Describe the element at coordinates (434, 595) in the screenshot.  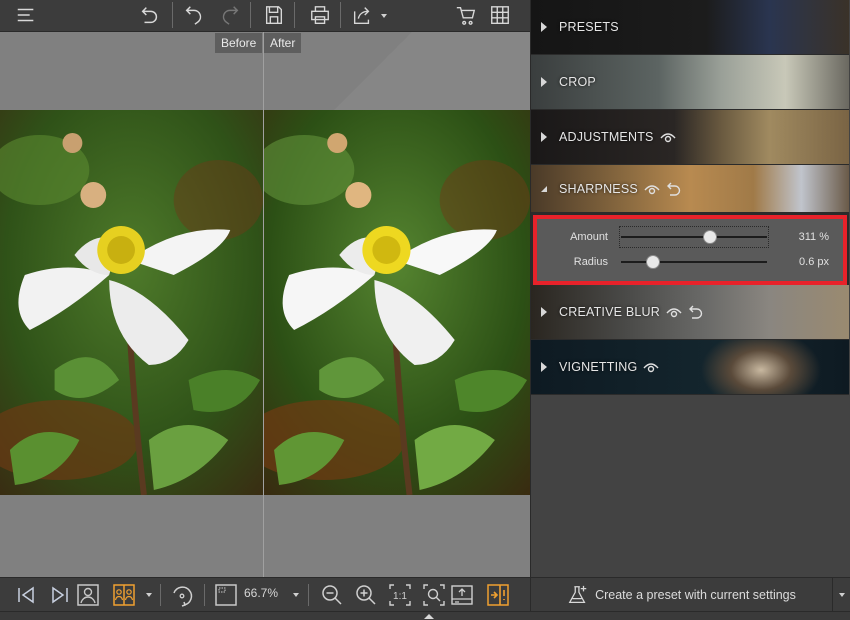
I see `zoom-region-icon` at that location.